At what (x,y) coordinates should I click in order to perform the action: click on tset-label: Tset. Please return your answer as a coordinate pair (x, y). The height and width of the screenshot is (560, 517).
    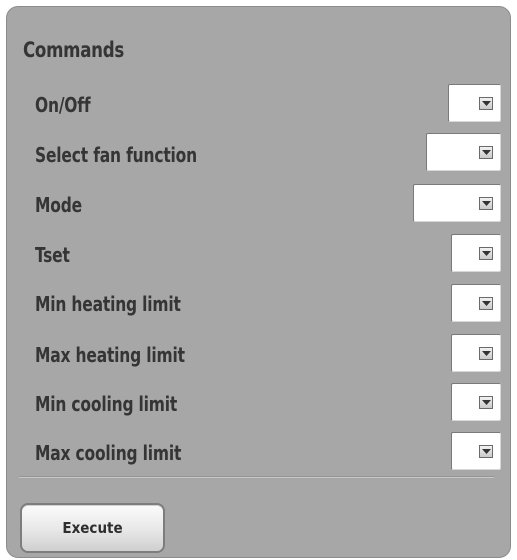
    Looking at the image, I should click on (52, 255).